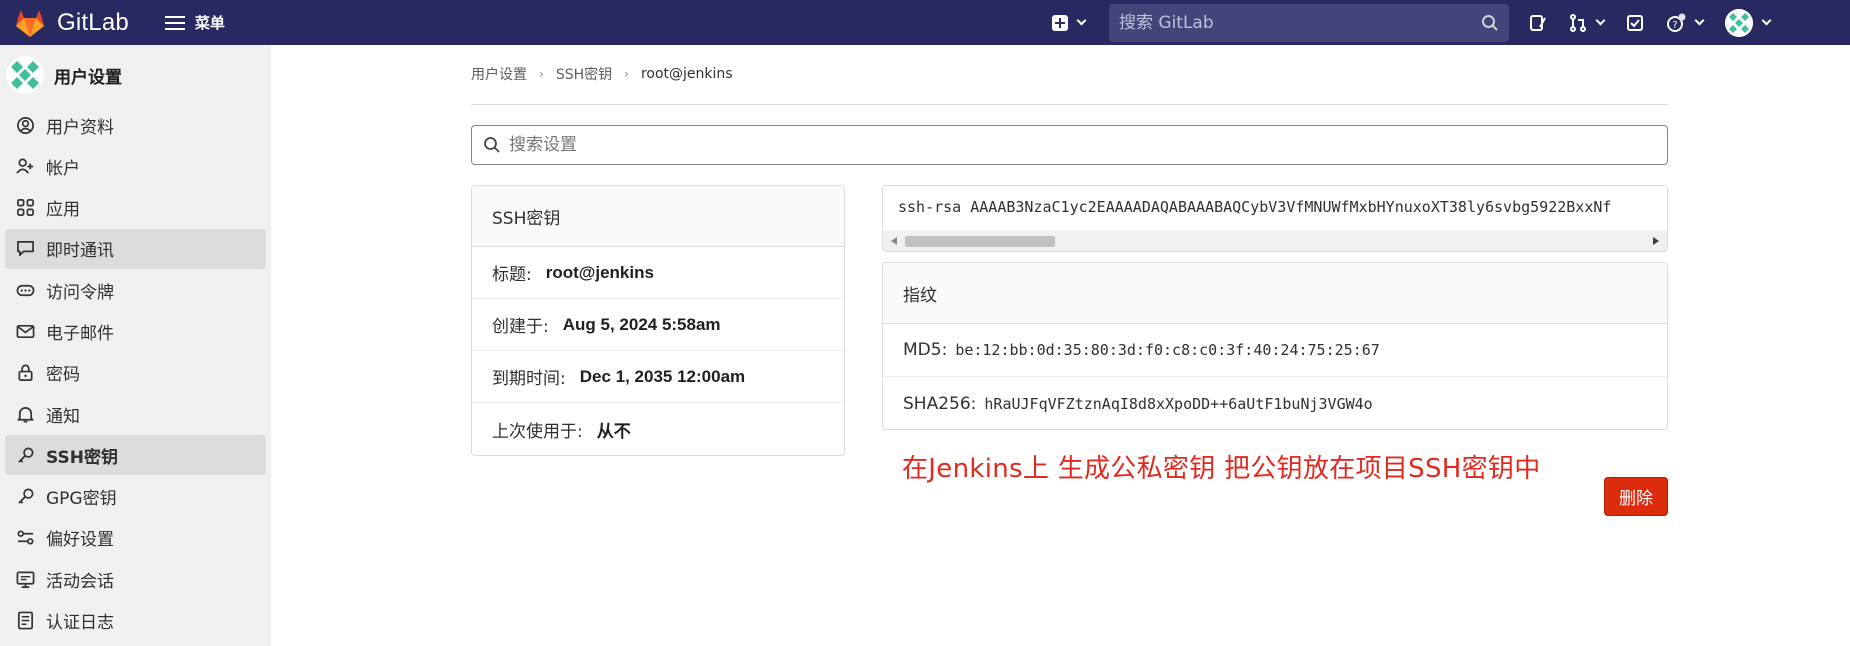 This screenshot has height=646, width=1850. Describe the element at coordinates (82, 457) in the screenshot. I see `sidebar-item-label: SSH密钥` at that location.